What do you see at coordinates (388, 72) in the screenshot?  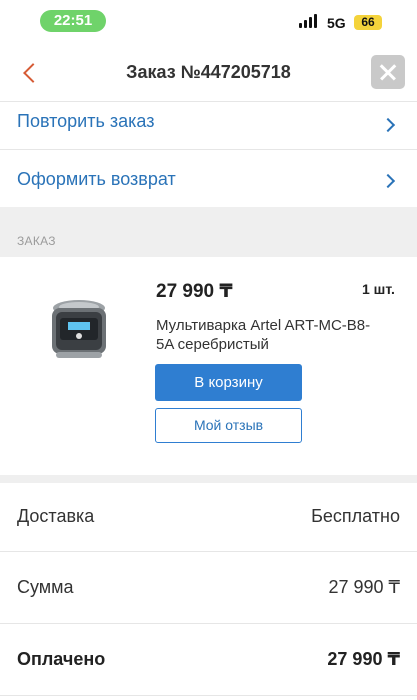 I see `close-icon` at bounding box center [388, 72].